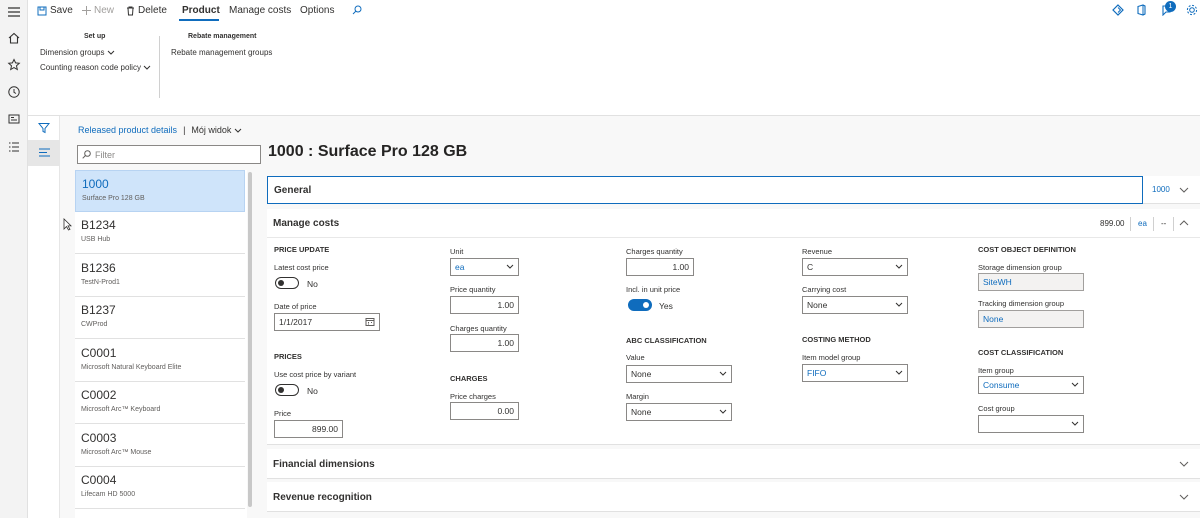 This screenshot has height=518, width=1200. Describe the element at coordinates (287, 390) in the screenshot. I see `use-cost-price-toggle` at that location.